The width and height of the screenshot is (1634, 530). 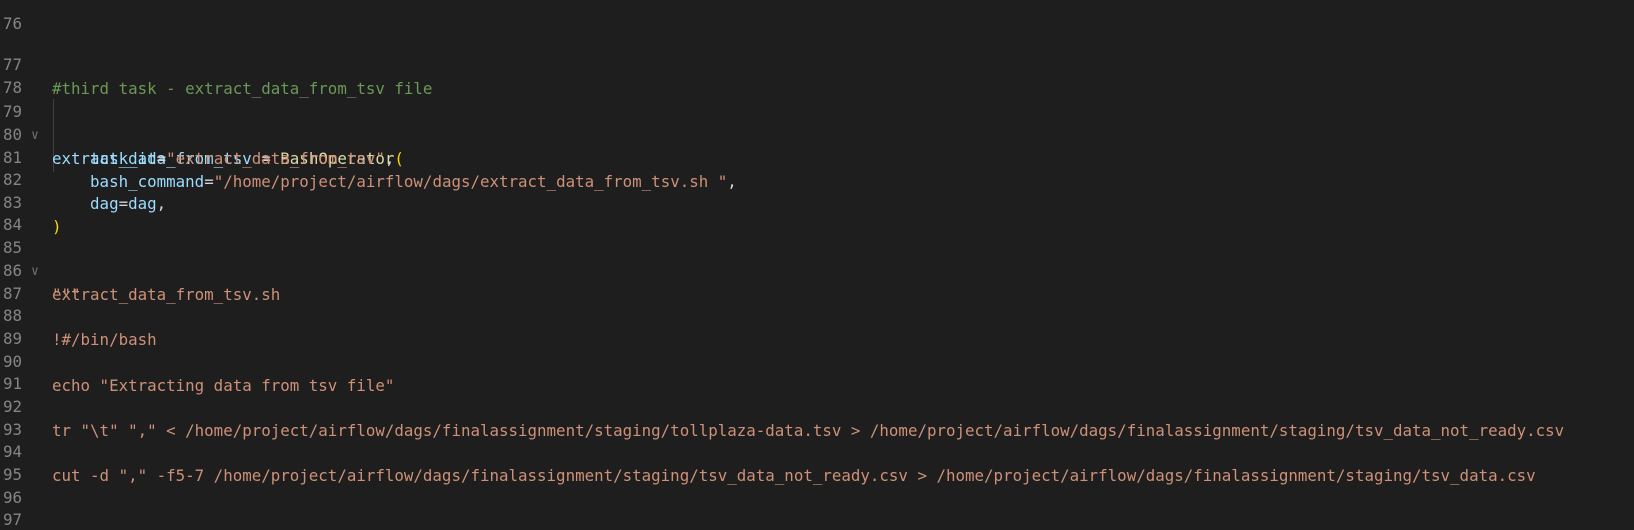 I want to click on code-line: 88 !#/bin/bash, so click(x=817, y=314).